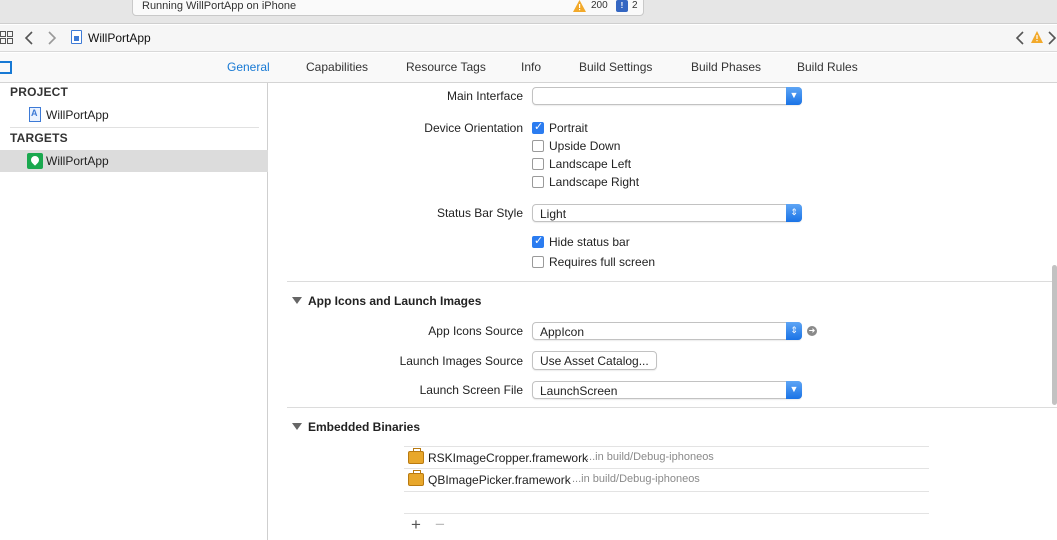 The image size is (1057, 540). What do you see at coordinates (538, 182) in the screenshot?
I see `landscape-right-checkbox` at bounding box center [538, 182].